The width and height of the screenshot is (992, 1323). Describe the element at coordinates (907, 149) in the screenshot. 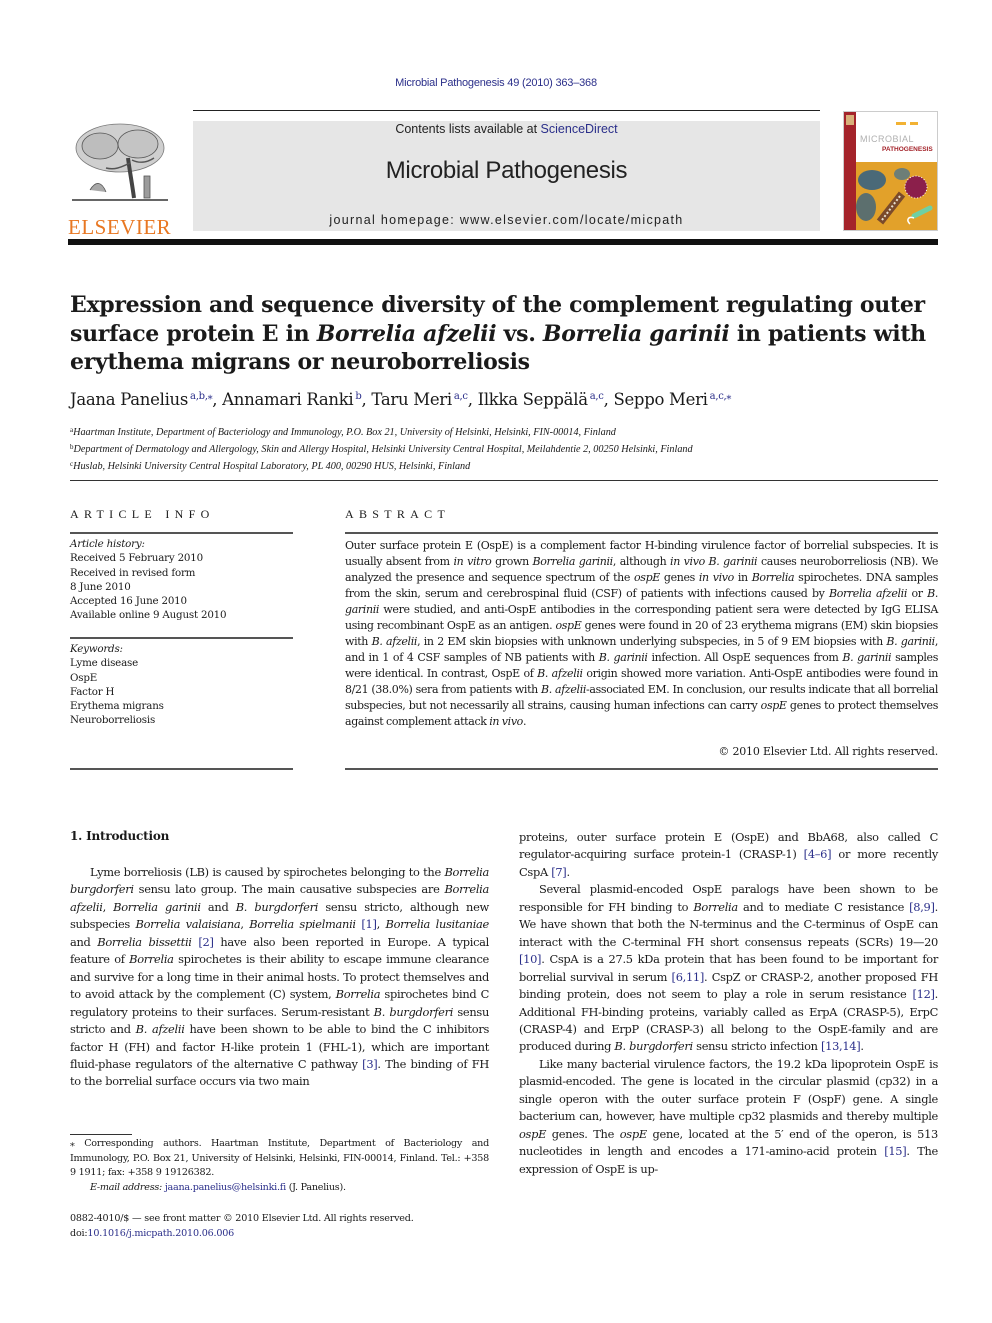

I see `cover-title-2: PATHOGENESIS` at that location.